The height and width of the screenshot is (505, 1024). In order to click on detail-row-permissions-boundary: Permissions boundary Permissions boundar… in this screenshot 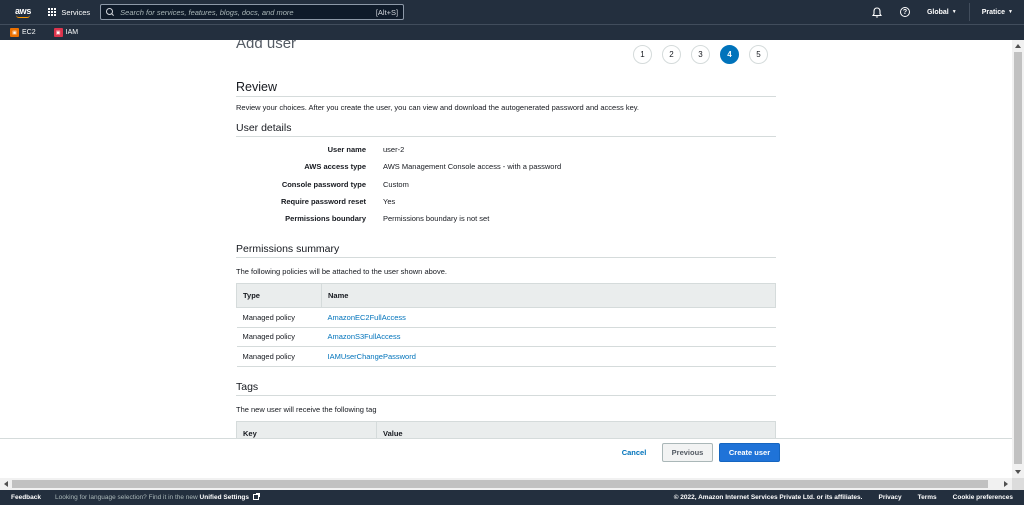, I will do `click(506, 220)`.